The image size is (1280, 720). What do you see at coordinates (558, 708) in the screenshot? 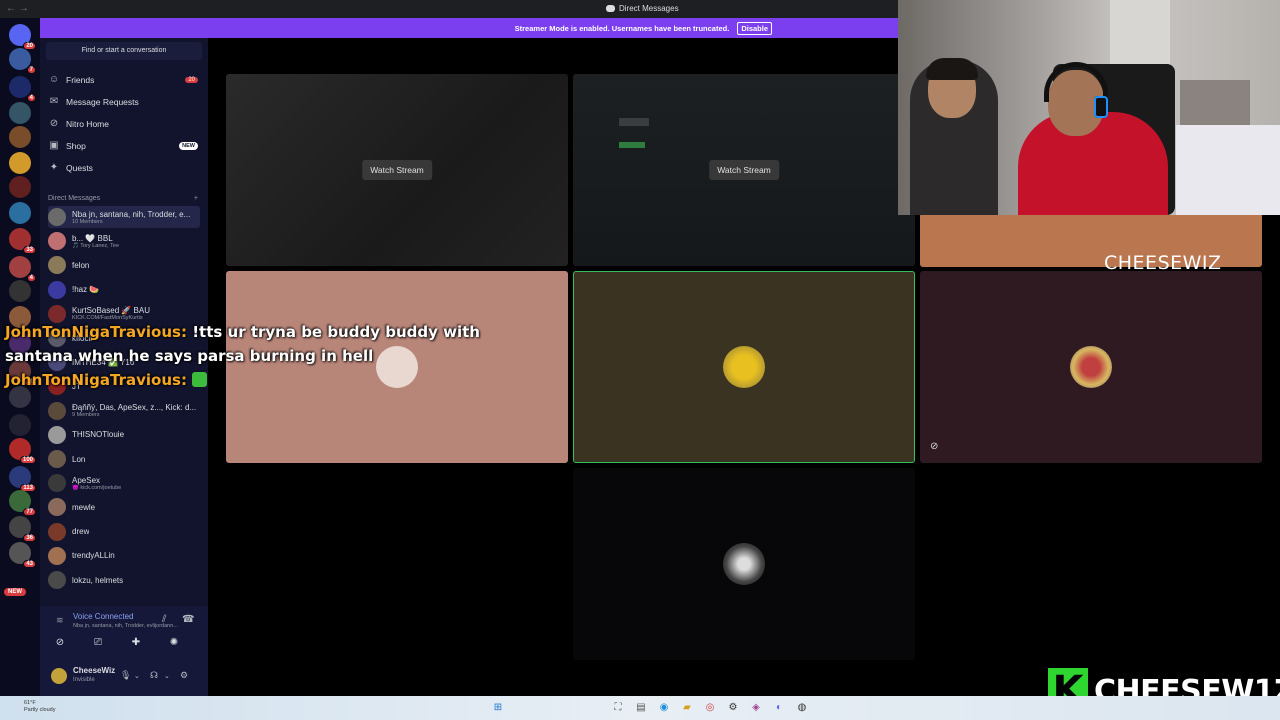
I see `taskbar-spacer` at bounding box center [558, 708].